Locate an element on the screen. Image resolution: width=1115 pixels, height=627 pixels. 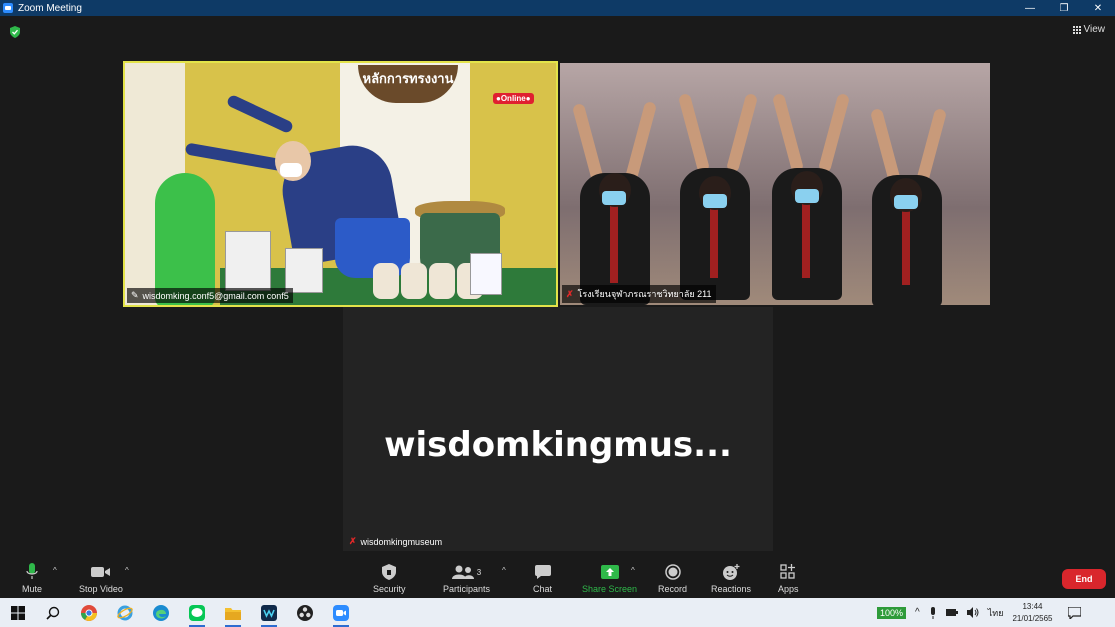
chat-button: Chat is located at coordinates (542, 578).